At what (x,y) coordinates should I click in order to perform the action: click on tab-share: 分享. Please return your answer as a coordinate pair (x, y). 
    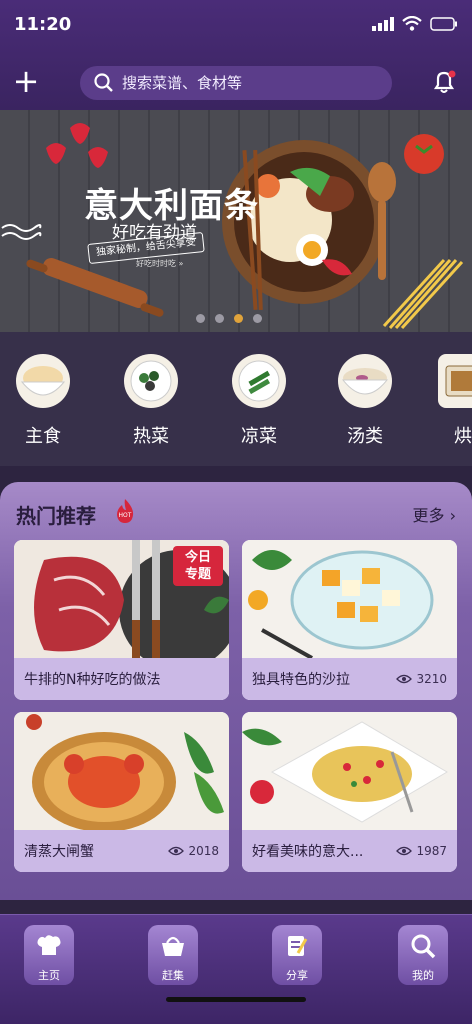
    Looking at the image, I should click on (297, 955).